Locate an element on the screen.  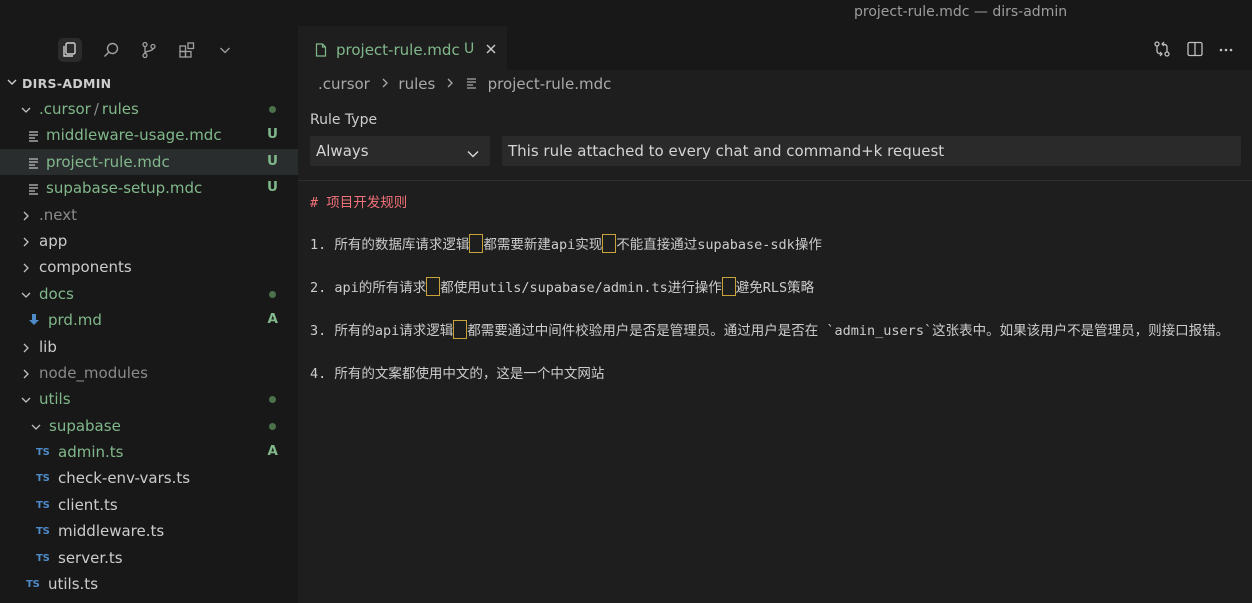
tree-item-label: supabase is located at coordinates (85, 425).